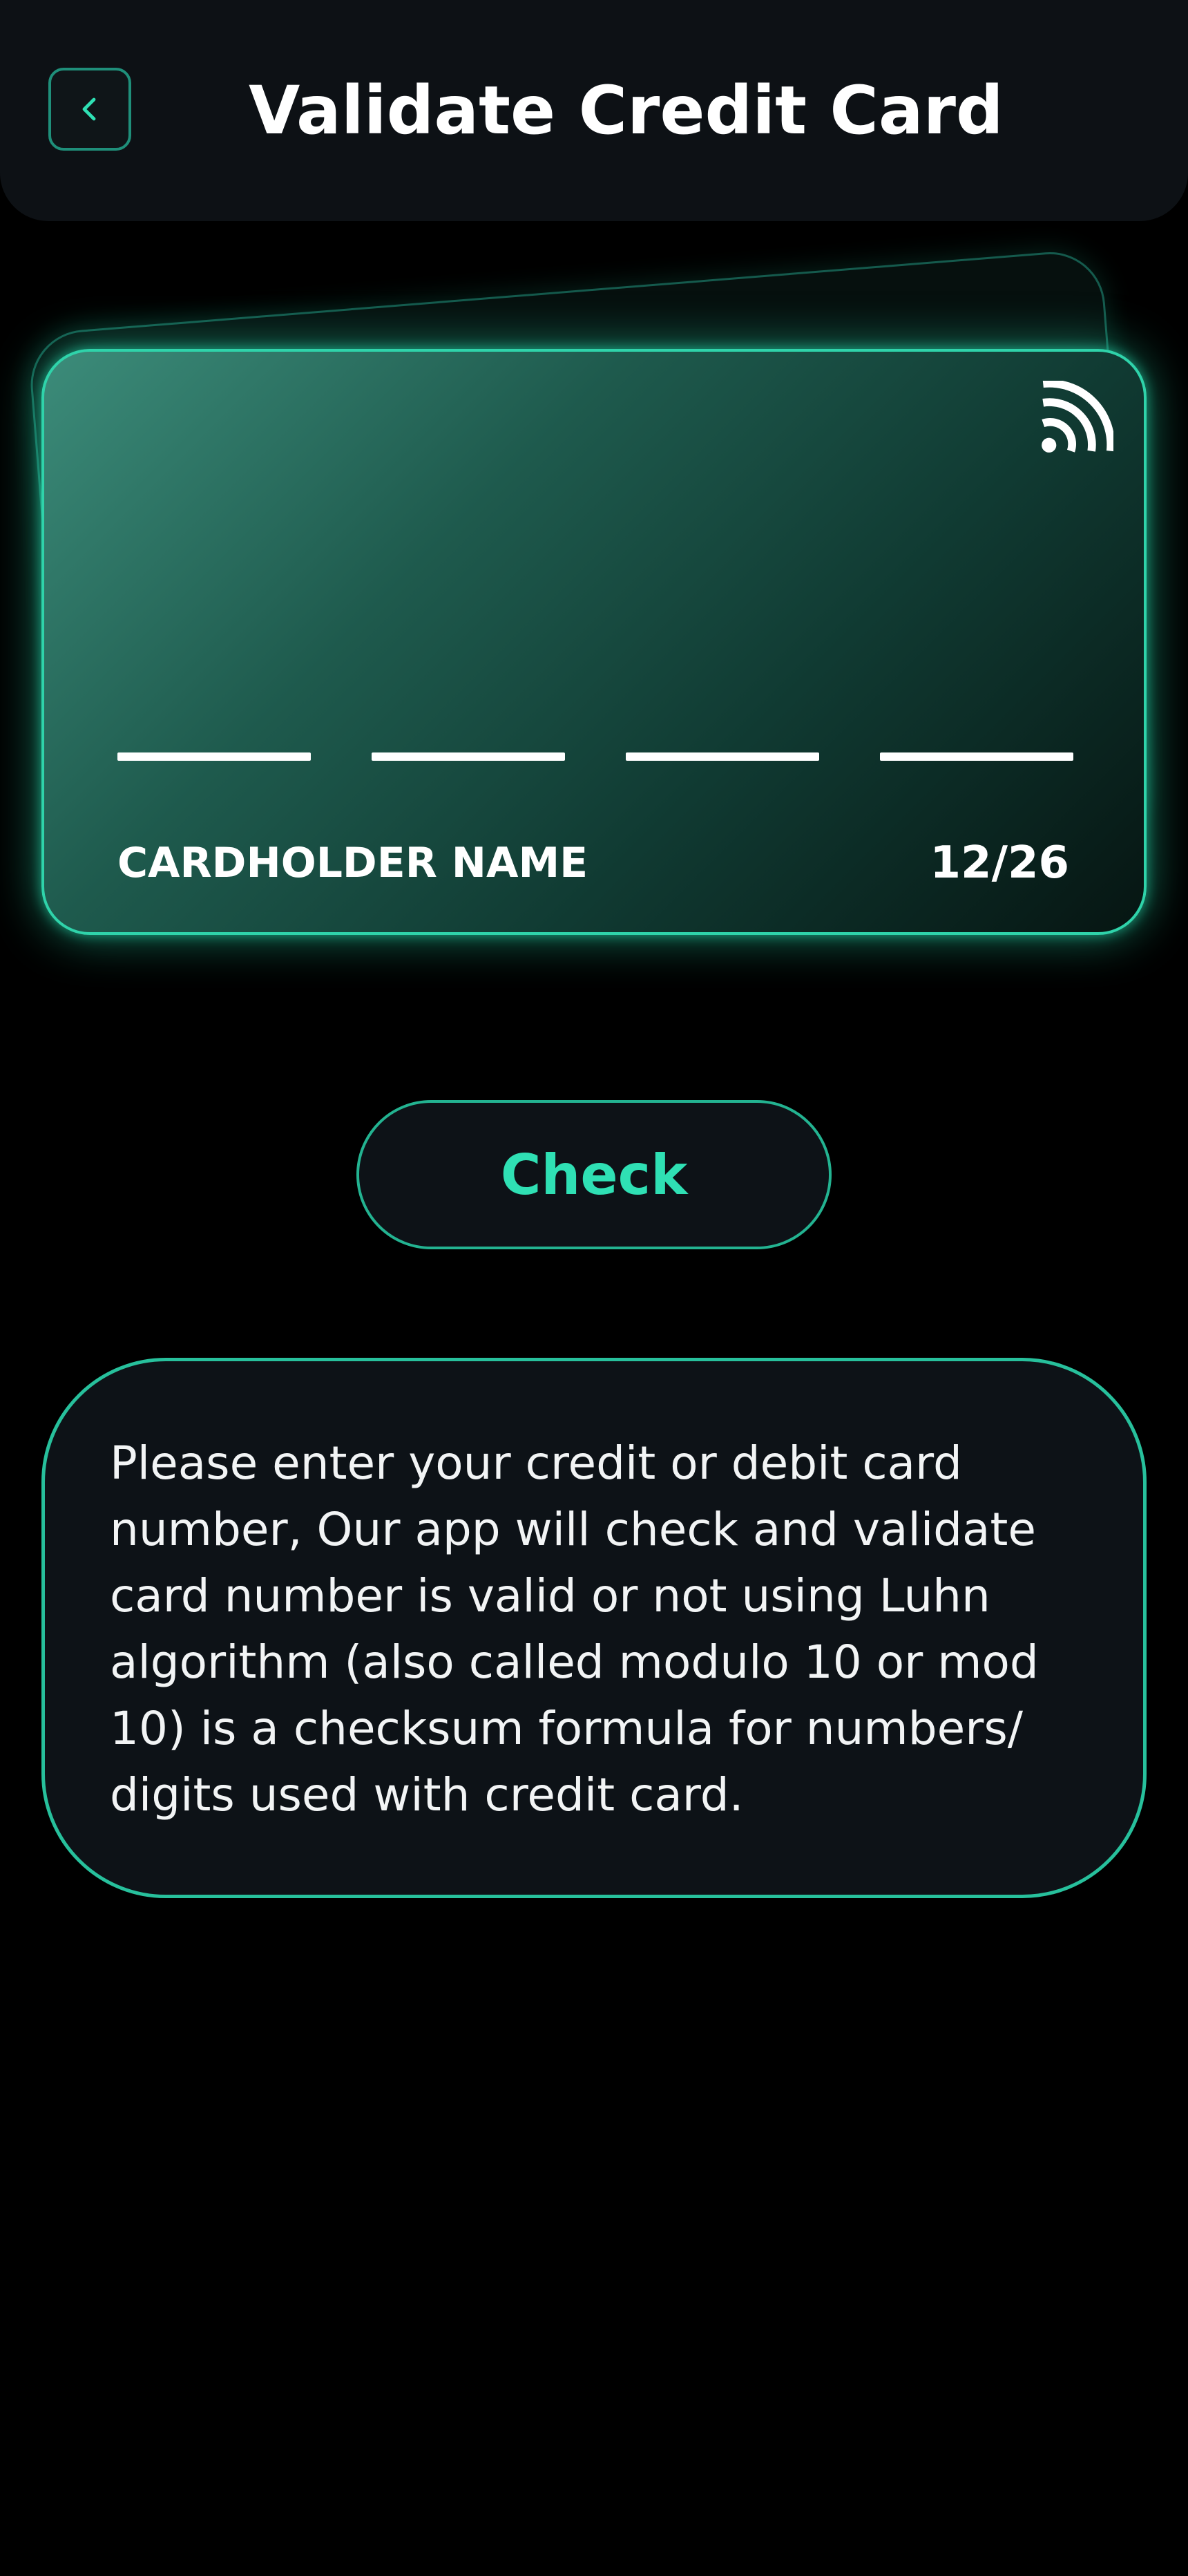 Image resolution: width=1188 pixels, height=2576 pixels. I want to click on page-title: Validate Credit Card, so click(626, 110).